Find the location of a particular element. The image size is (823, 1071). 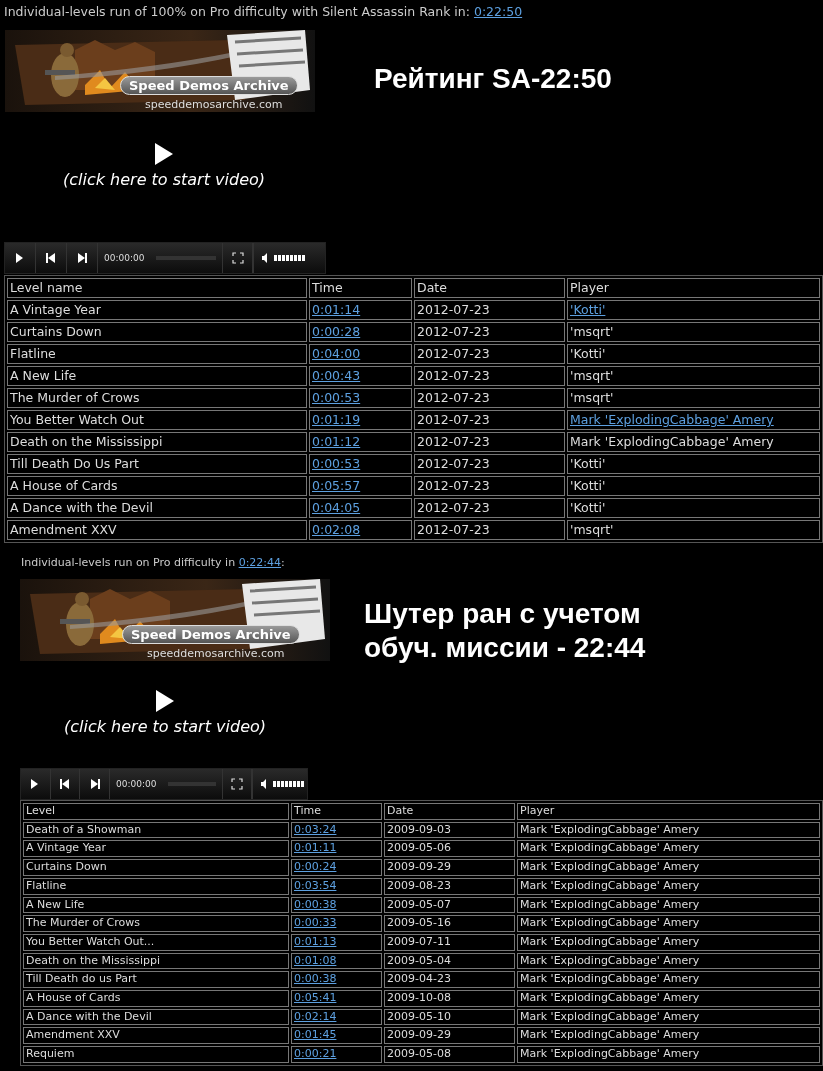

table-cell: 2009-05-08 is located at coordinates (449, 1054).